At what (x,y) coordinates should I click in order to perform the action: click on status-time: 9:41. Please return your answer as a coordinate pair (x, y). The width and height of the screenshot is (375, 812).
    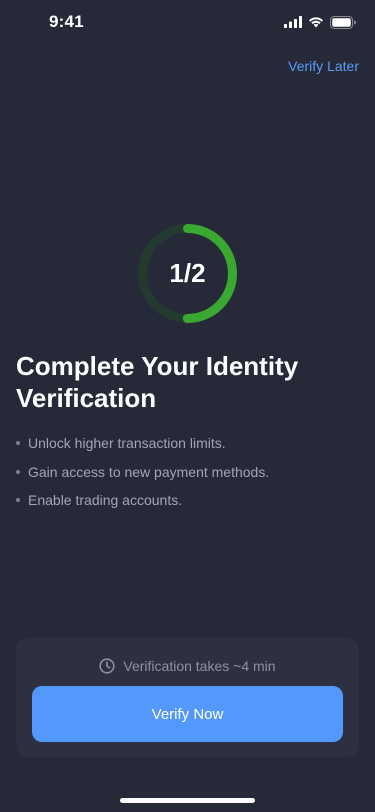
    Looking at the image, I should click on (66, 21).